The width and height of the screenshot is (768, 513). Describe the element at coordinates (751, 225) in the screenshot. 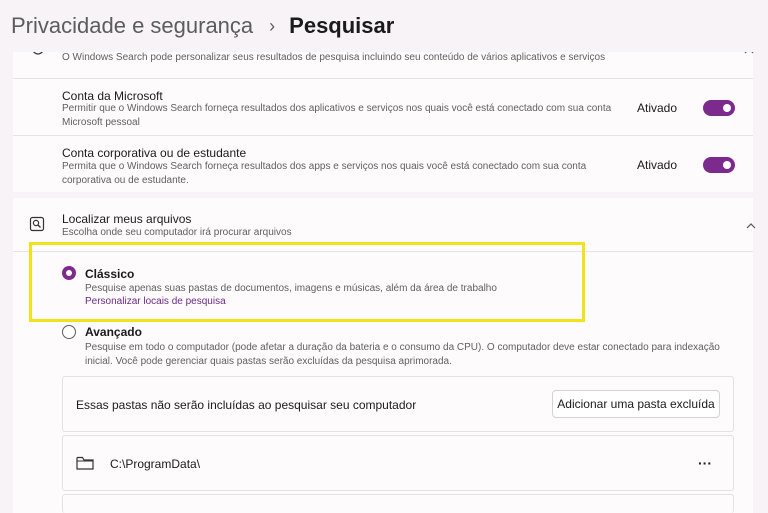

I see `chevron-up-icon` at that location.